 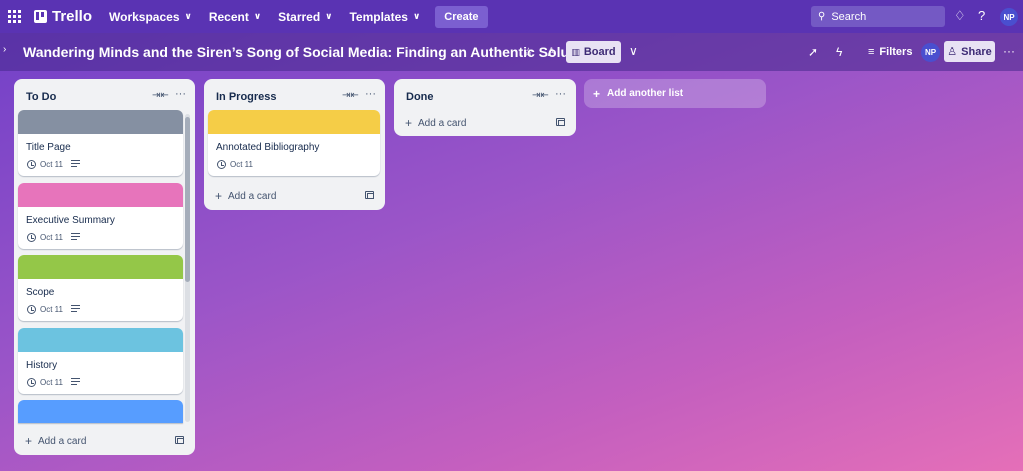 What do you see at coordinates (235, 17) in the screenshot?
I see `nav-recent: Recent ∨` at bounding box center [235, 17].